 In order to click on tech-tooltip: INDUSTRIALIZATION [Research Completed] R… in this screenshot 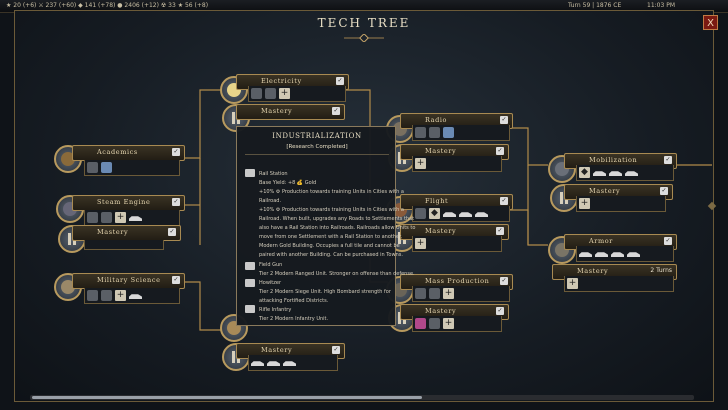, I will do `click(325, 226)`.